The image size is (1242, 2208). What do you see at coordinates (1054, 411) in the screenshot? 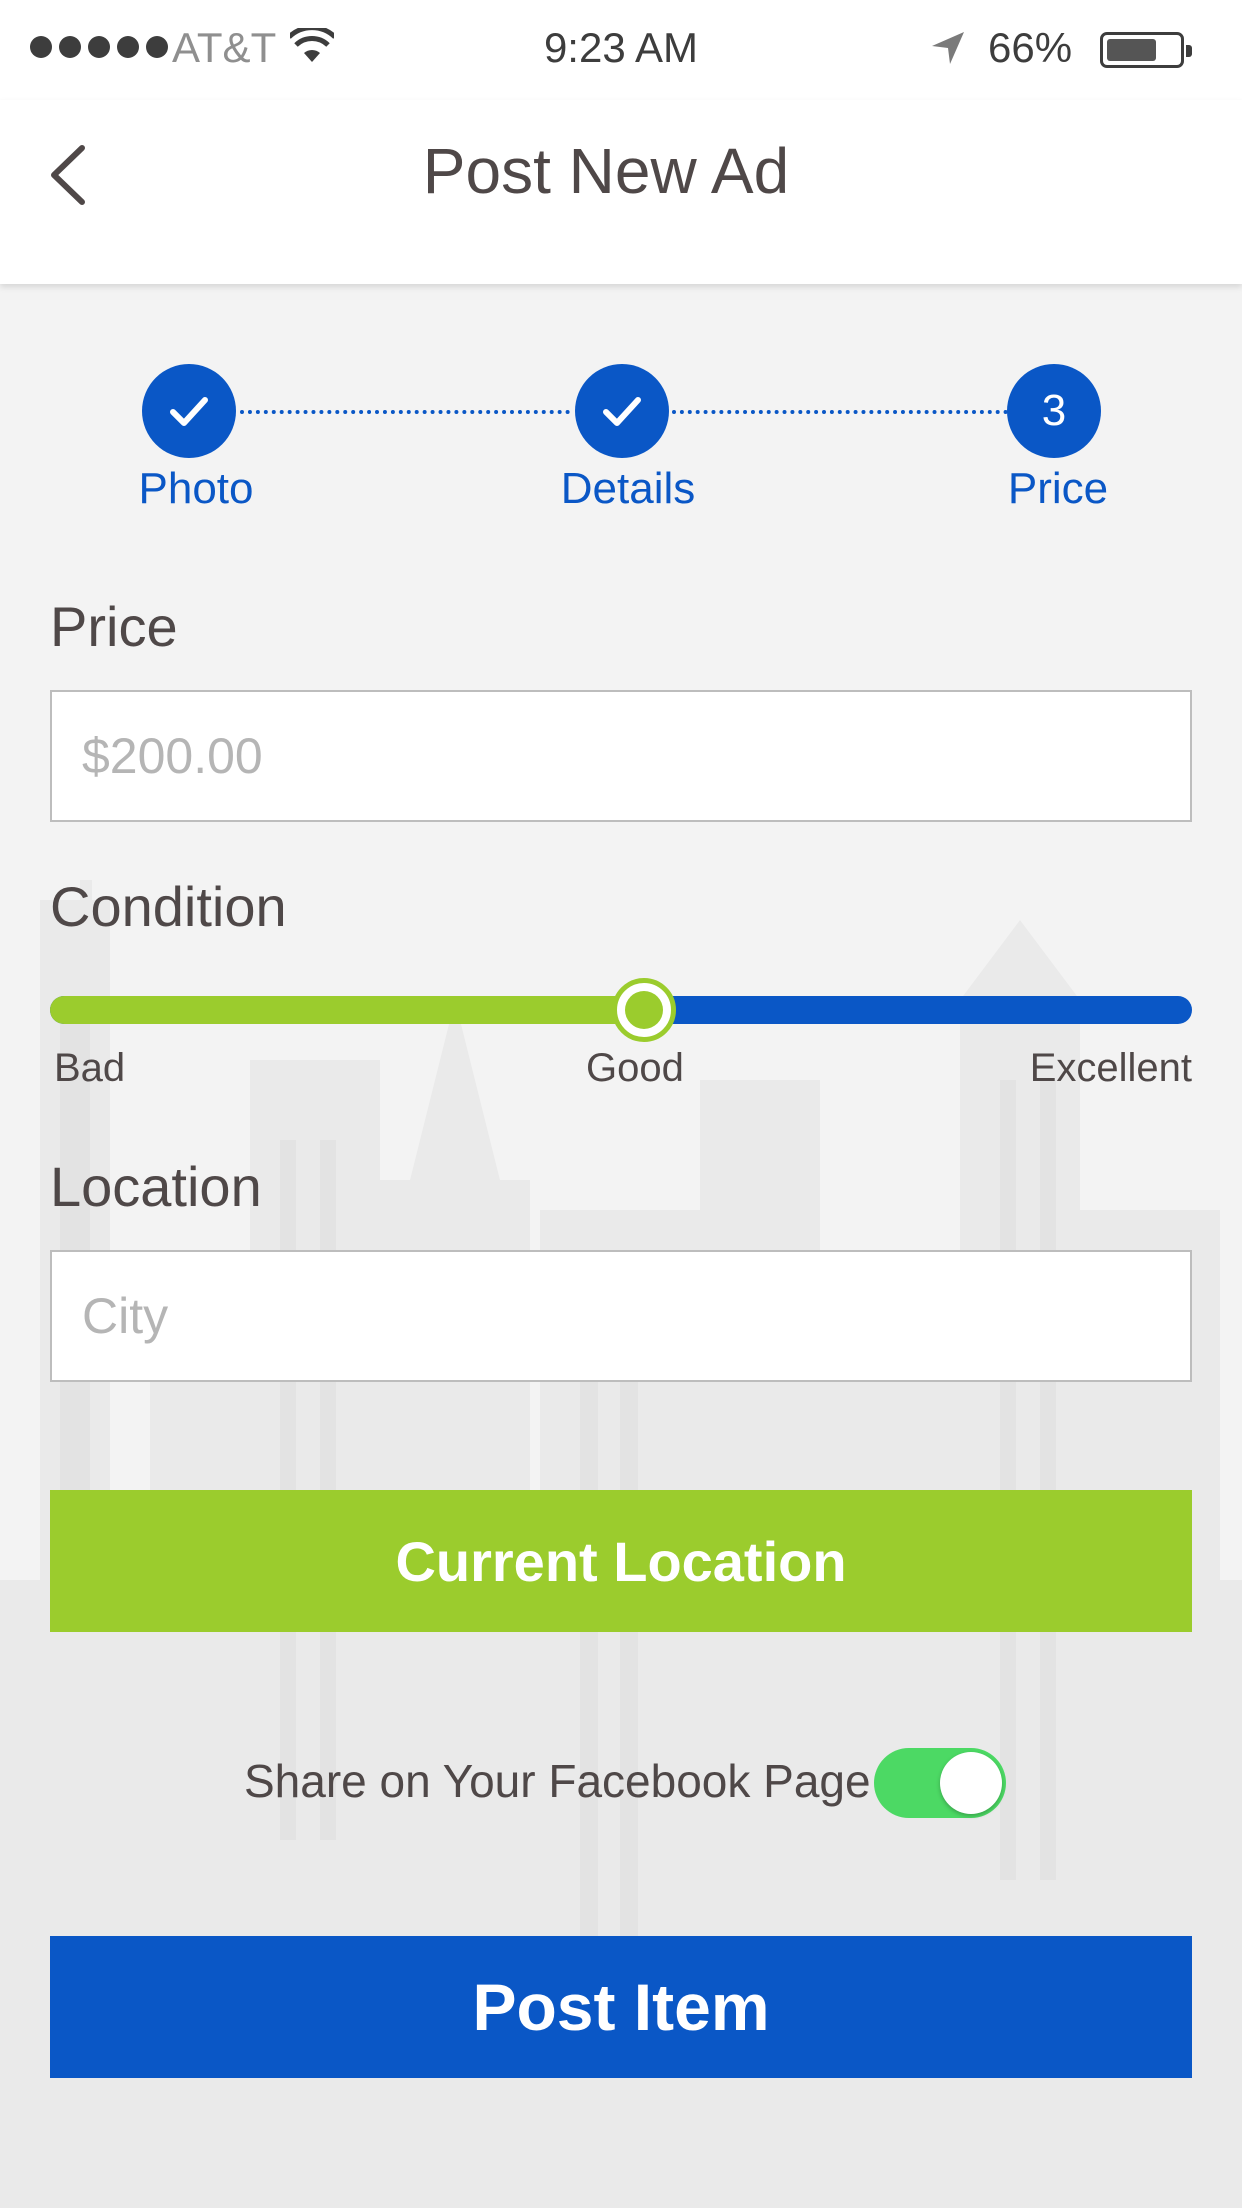
I see `step-price-indicator: 3` at bounding box center [1054, 411].